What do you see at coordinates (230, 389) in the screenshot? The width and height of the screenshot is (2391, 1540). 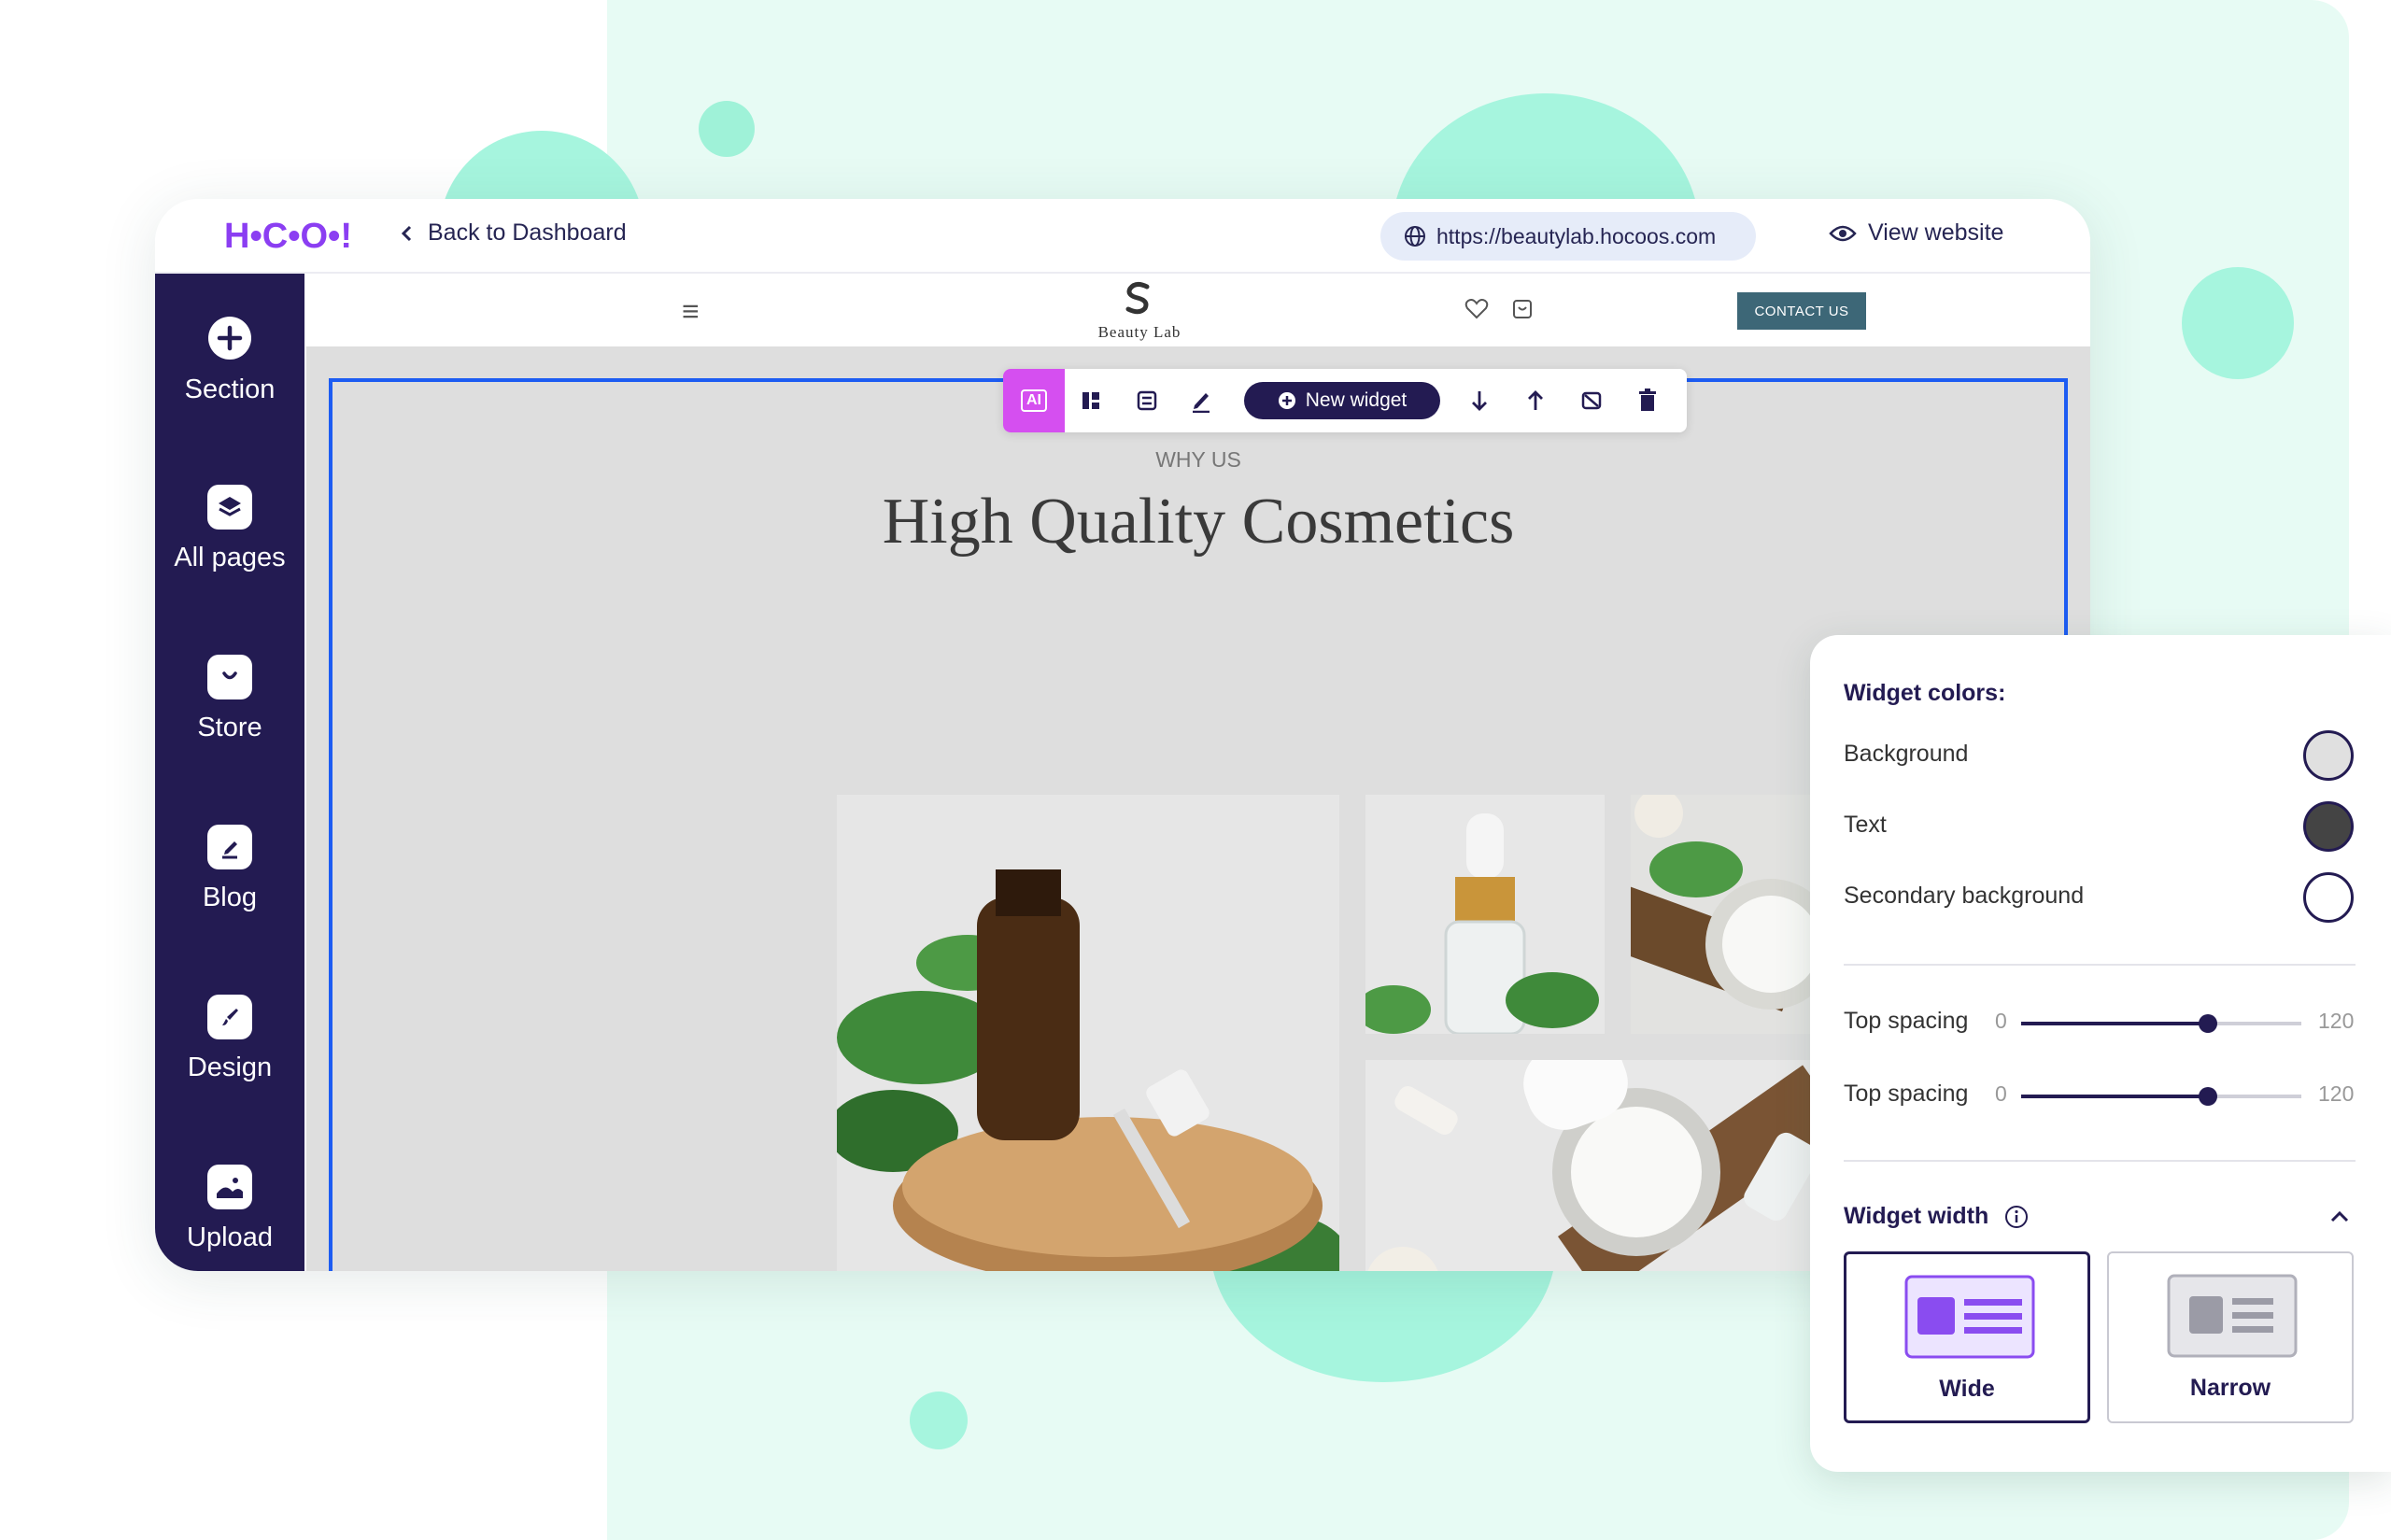 I see `sidebar-item-label: Section` at bounding box center [230, 389].